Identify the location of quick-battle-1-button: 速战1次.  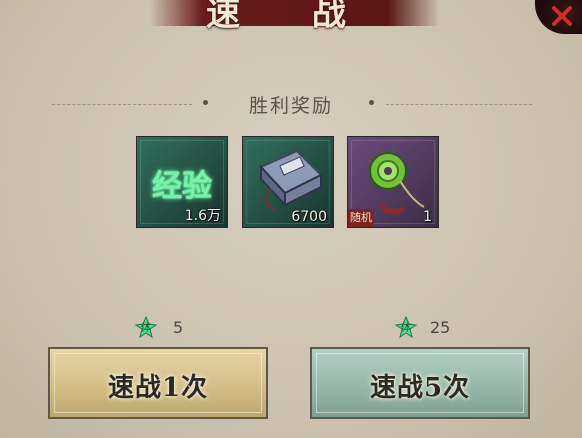
(158, 383).